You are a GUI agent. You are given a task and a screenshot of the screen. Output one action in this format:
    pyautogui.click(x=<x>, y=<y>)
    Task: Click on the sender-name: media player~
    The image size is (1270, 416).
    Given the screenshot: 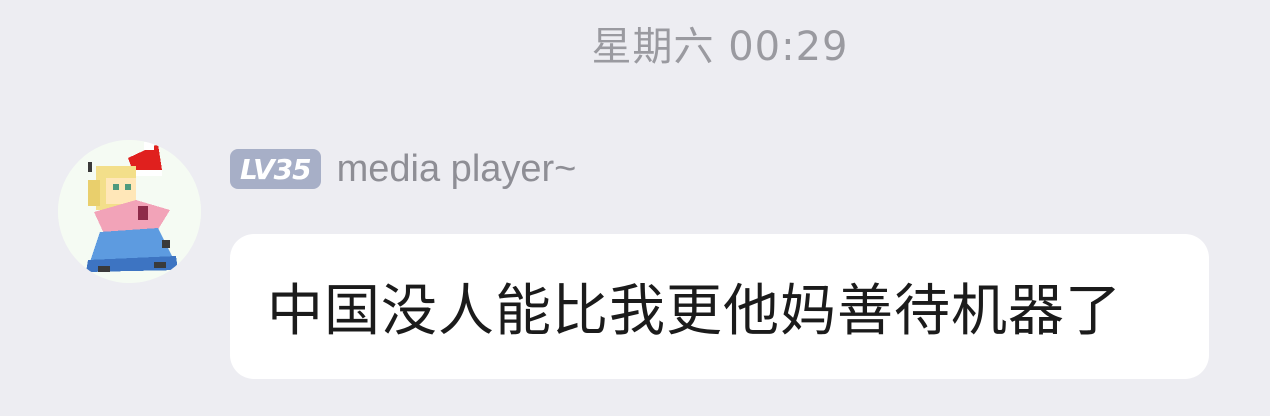 What is the action you would take?
    pyautogui.click(x=457, y=169)
    